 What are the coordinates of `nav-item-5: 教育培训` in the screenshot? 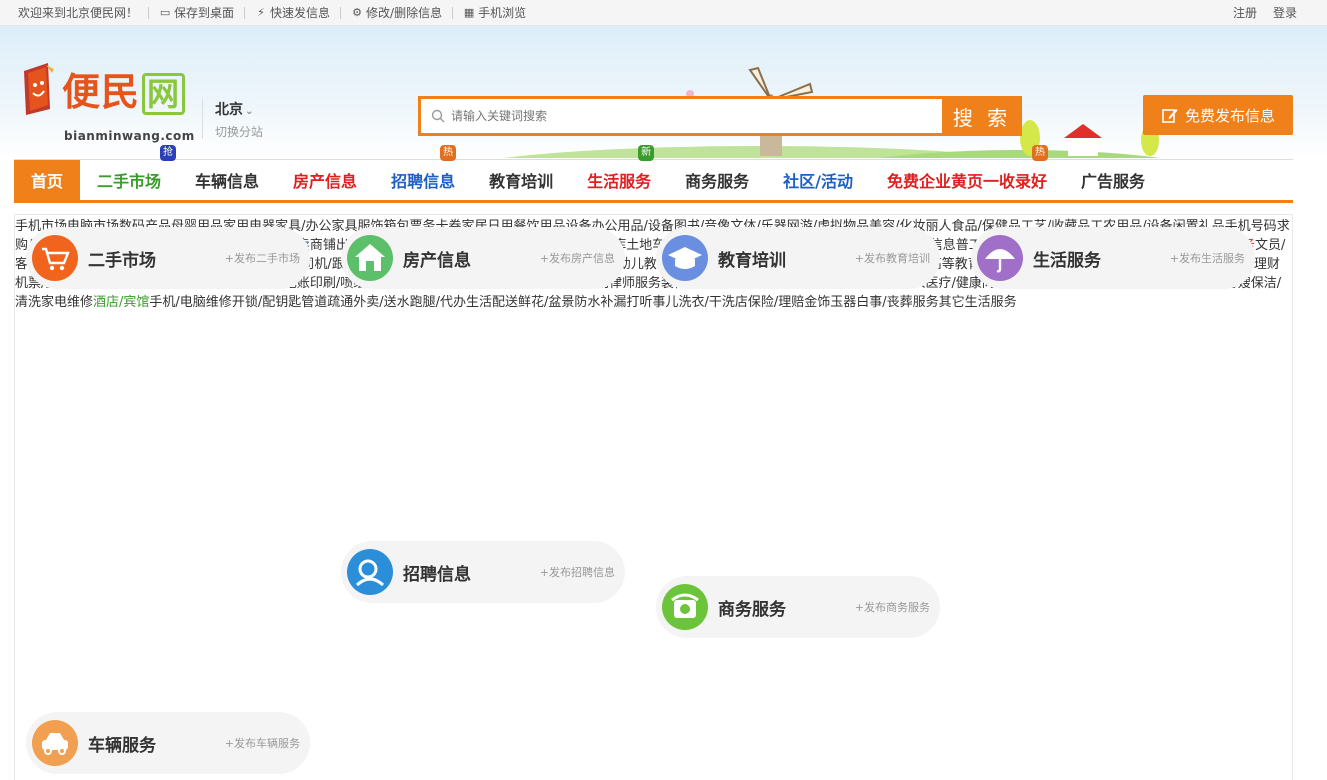 It's located at (521, 180).